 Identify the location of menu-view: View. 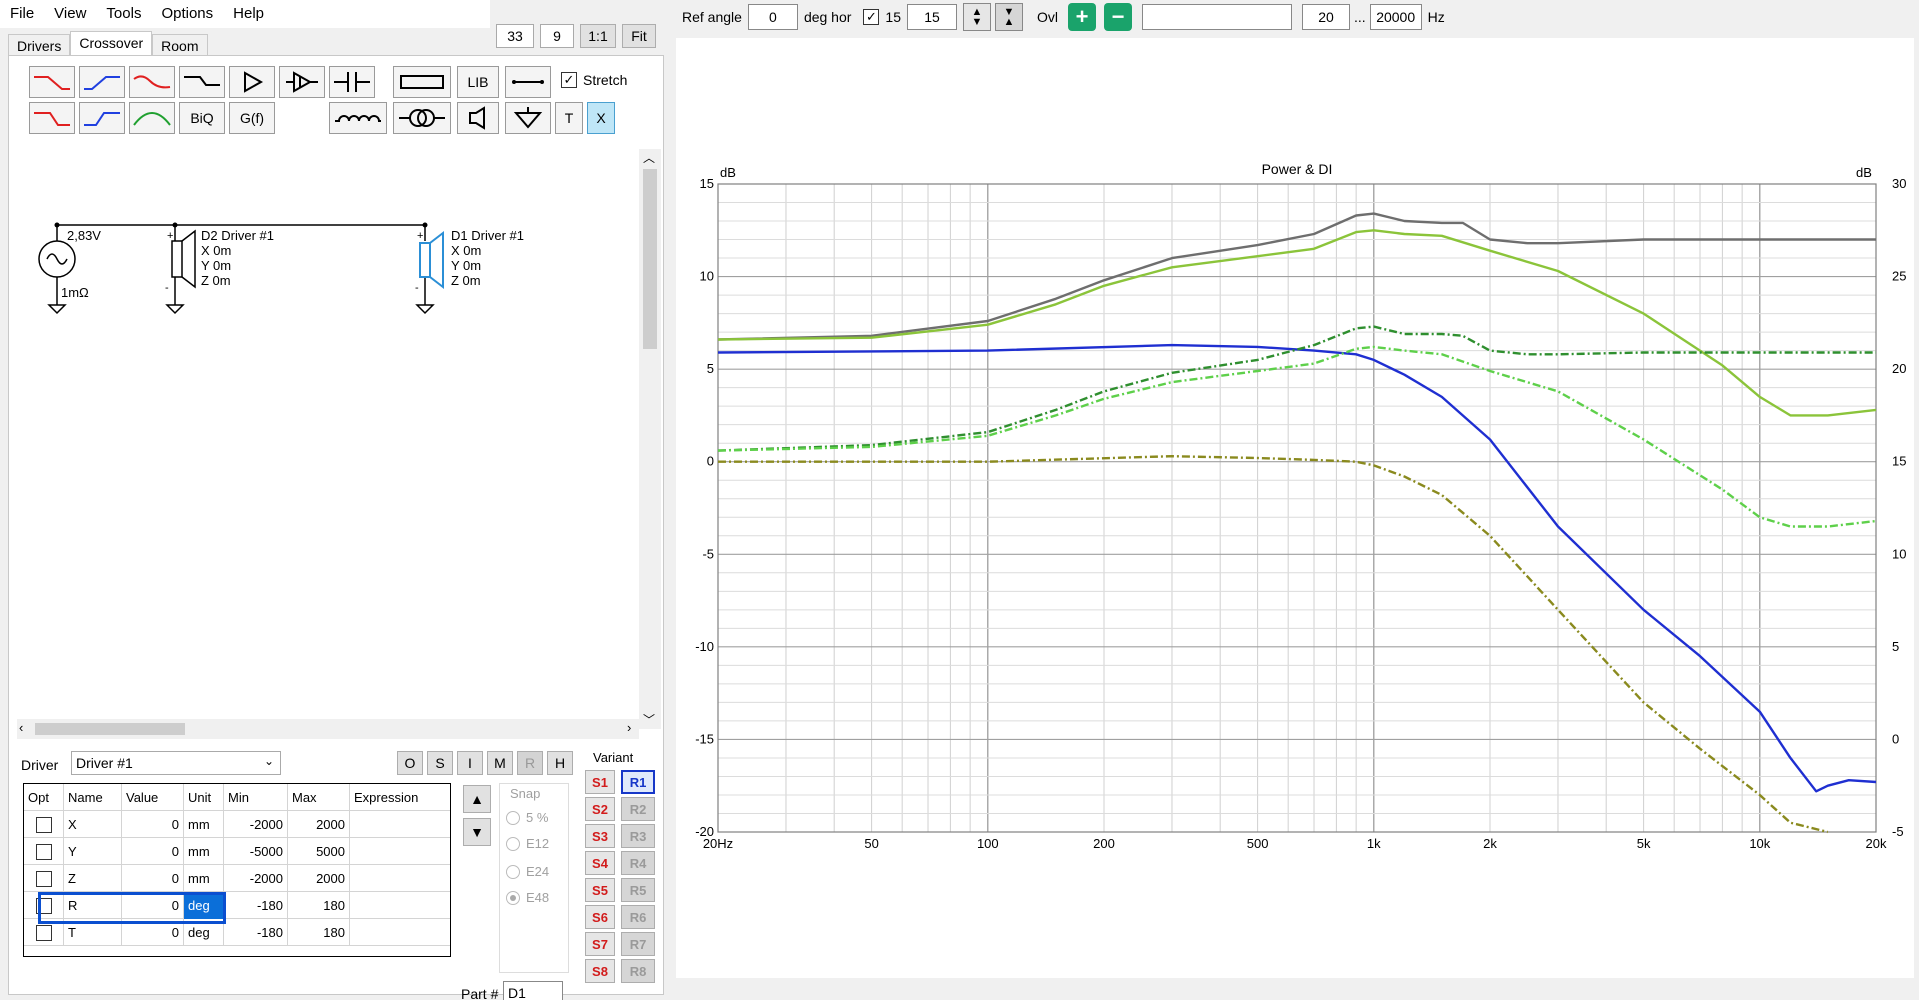
(70, 14).